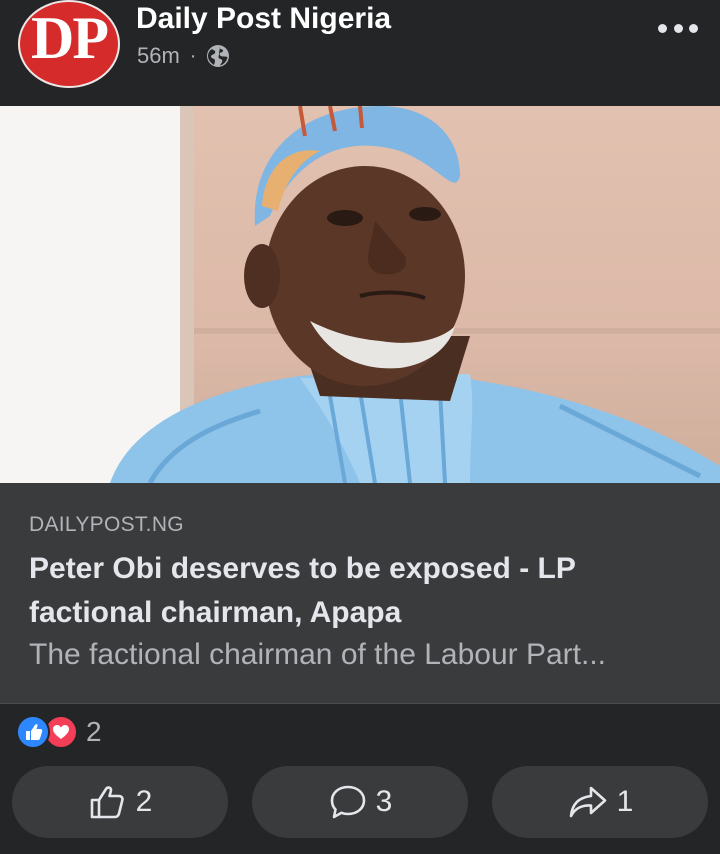 This screenshot has width=720, height=854. Describe the element at coordinates (678, 28) in the screenshot. I see `more-dots-icon` at that location.